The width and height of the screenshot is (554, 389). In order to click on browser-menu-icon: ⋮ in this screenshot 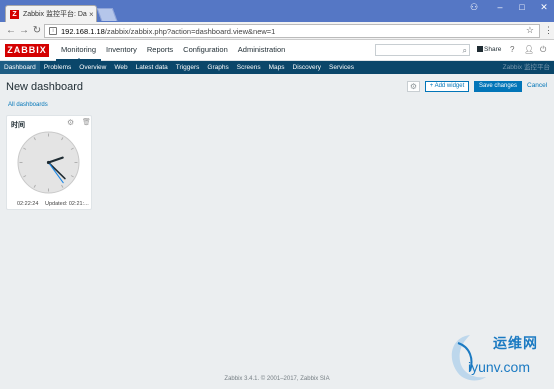, I will do `click(548, 30)`.